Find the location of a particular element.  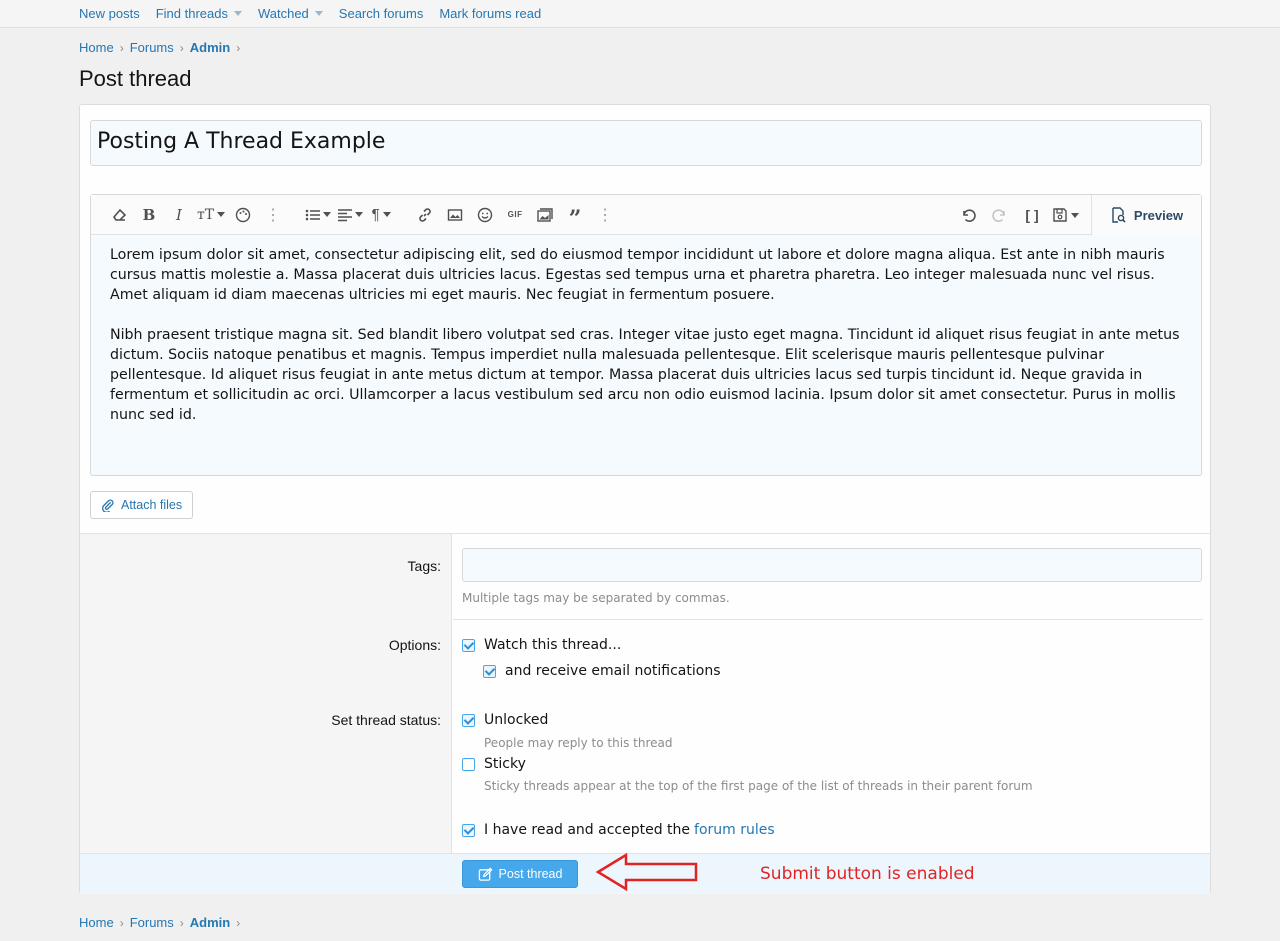

form-labels-column: Tags: Options: Set thread status: is located at coordinates (266, 694).